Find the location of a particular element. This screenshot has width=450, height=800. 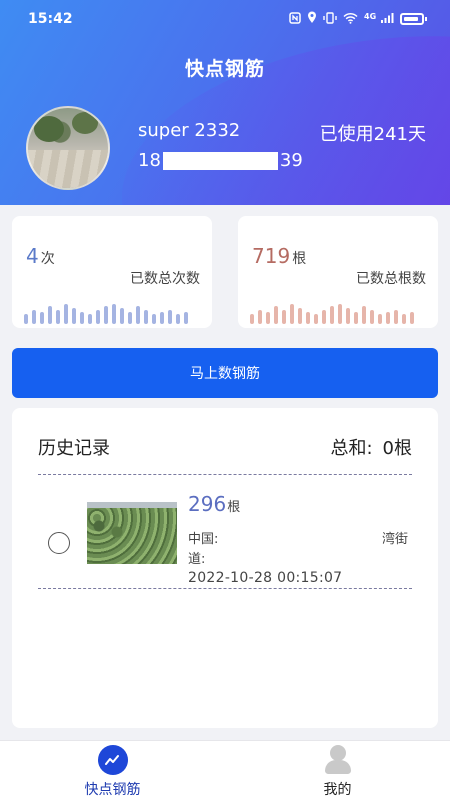

record-address-start: 中国: is located at coordinates (203, 539).